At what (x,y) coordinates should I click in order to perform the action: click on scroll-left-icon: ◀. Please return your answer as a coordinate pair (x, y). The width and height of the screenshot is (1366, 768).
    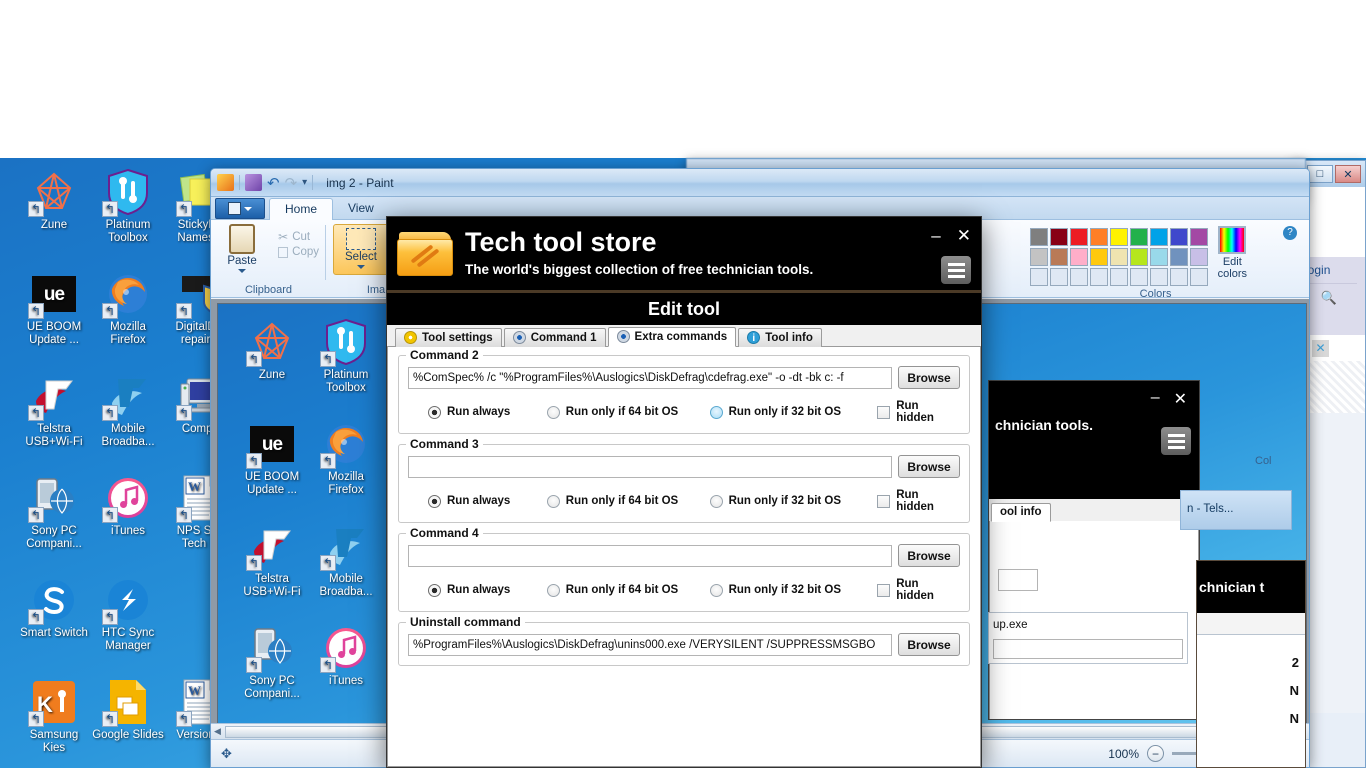
    Looking at the image, I should click on (217, 731).